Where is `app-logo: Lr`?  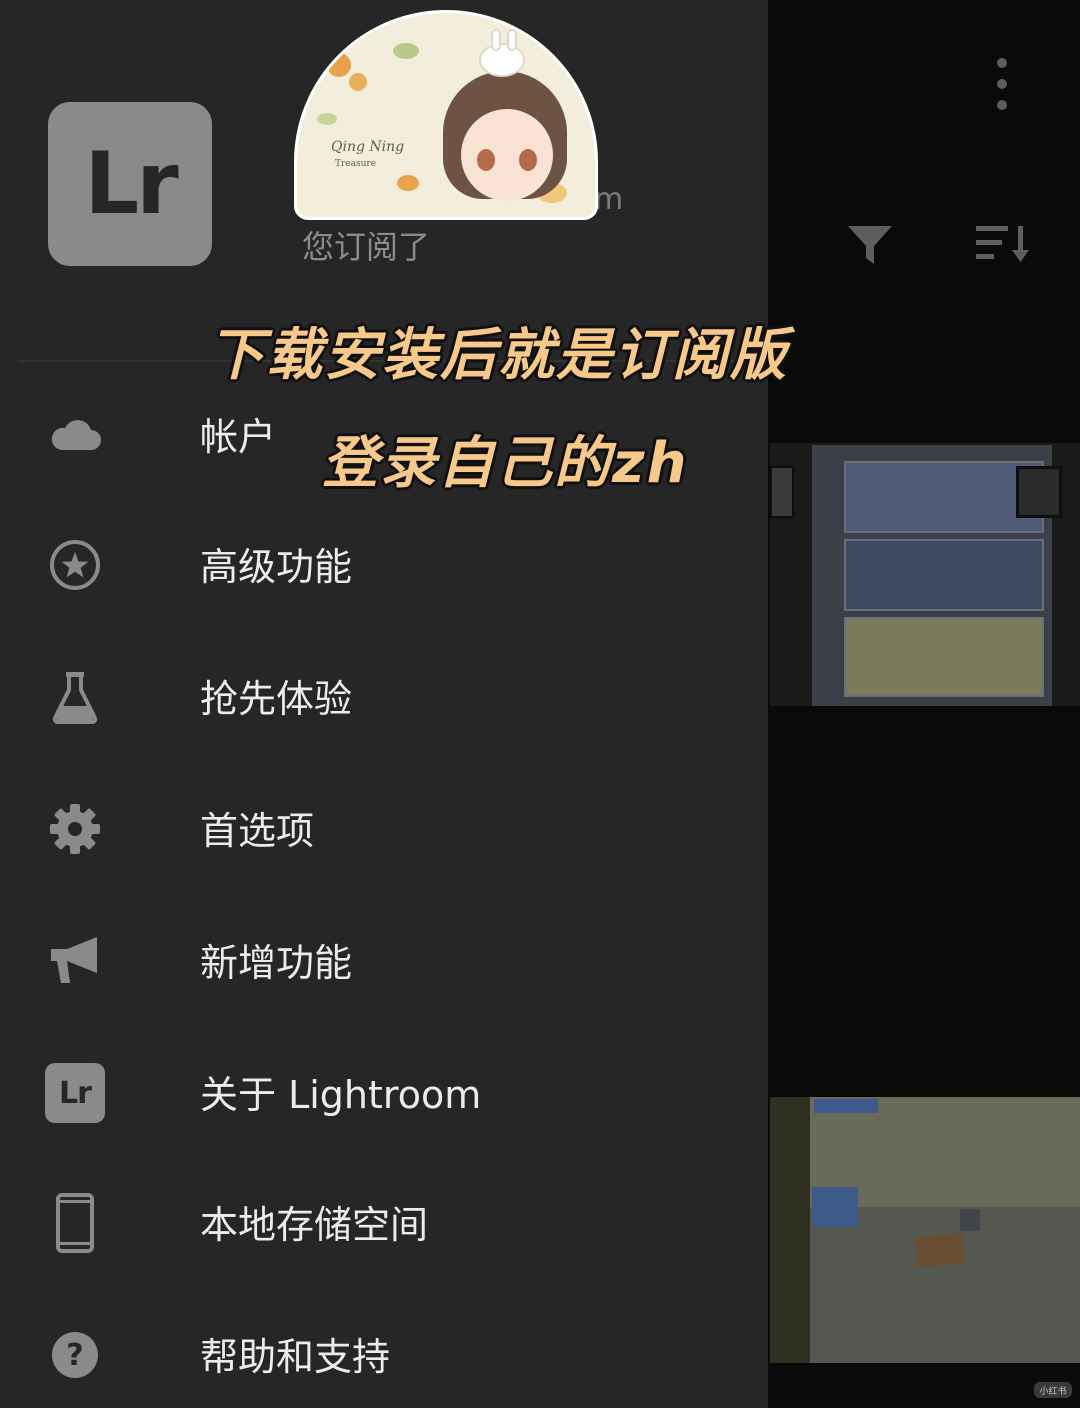
app-logo: Lr is located at coordinates (130, 184).